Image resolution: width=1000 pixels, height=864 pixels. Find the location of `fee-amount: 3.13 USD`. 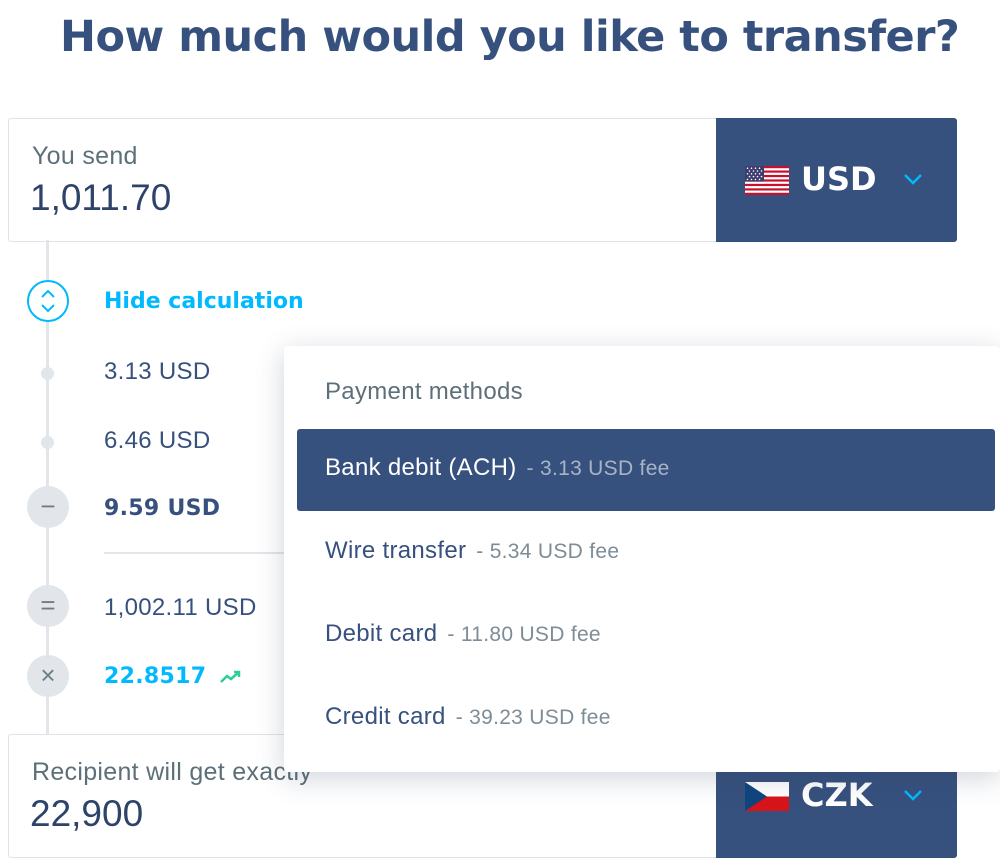

fee-amount: 3.13 USD is located at coordinates (157, 371).